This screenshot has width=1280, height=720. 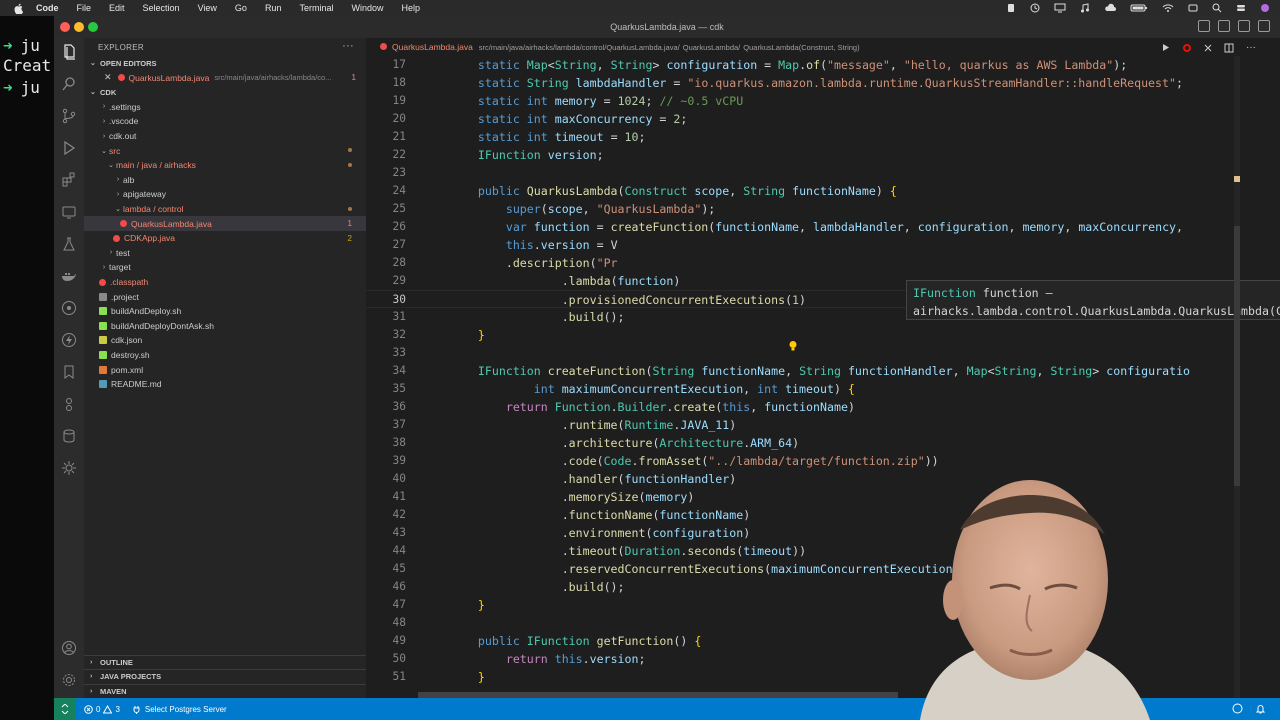 What do you see at coordinates (1165, 47) in the screenshot?
I see `run-icon` at bounding box center [1165, 47].